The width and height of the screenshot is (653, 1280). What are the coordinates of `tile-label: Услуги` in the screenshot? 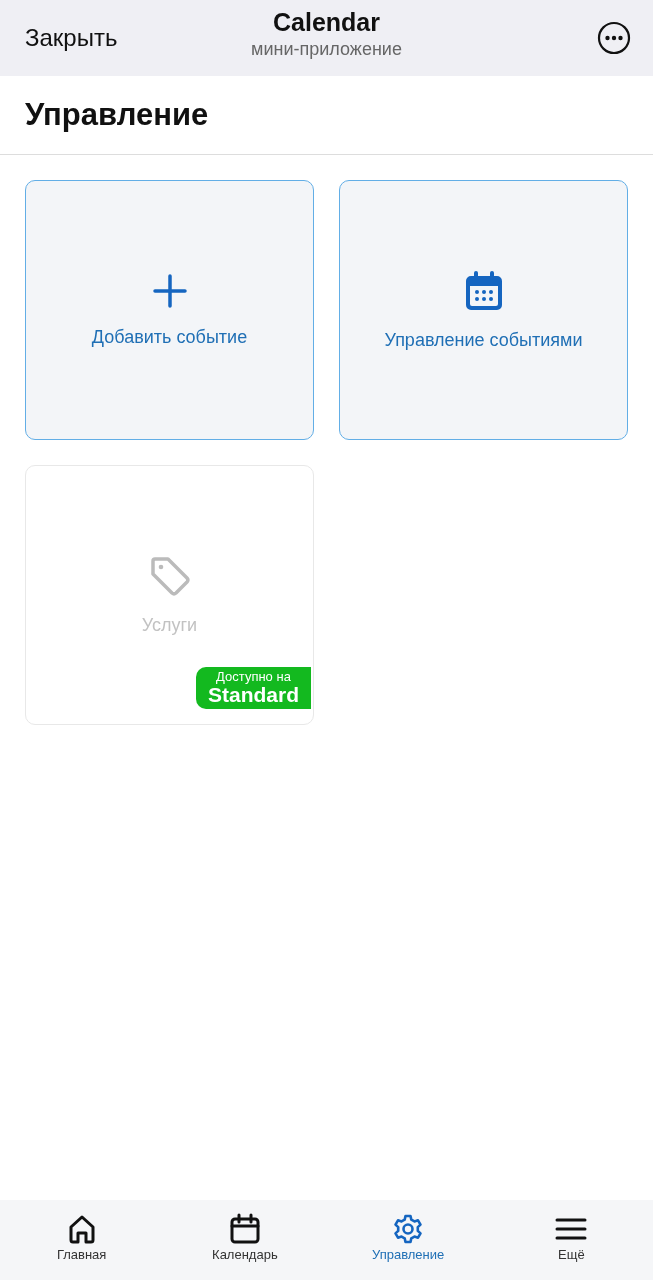 It's located at (169, 624).